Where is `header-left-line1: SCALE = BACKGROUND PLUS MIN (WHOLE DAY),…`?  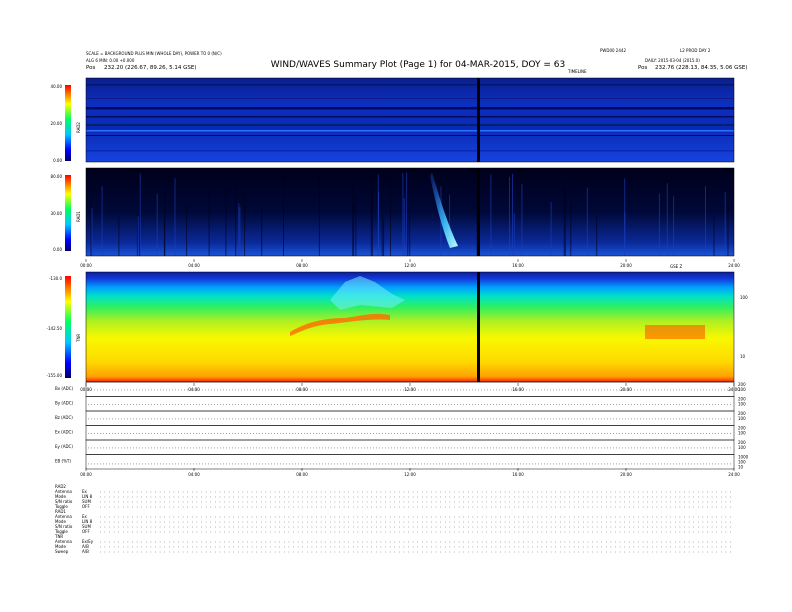 header-left-line1: SCALE = BACKGROUND PLUS MIN (WHOLE DAY),… is located at coordinates (154, 53).